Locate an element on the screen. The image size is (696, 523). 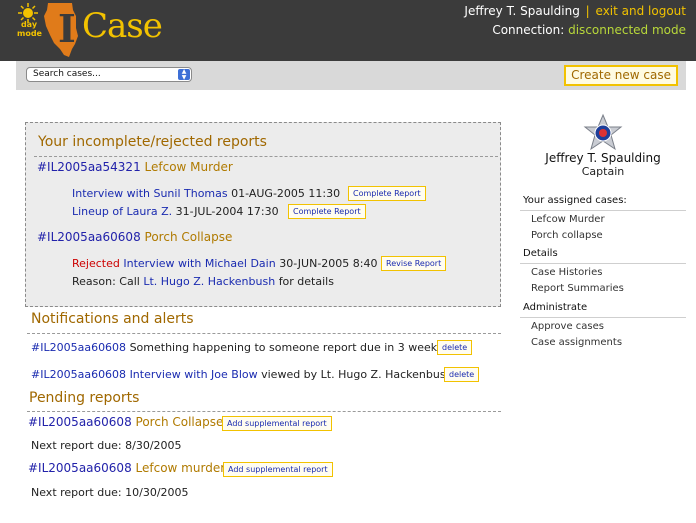
notification-text: viewed by Lt. Hugo Z. Hackenbush is located at coordinates (357, 374).